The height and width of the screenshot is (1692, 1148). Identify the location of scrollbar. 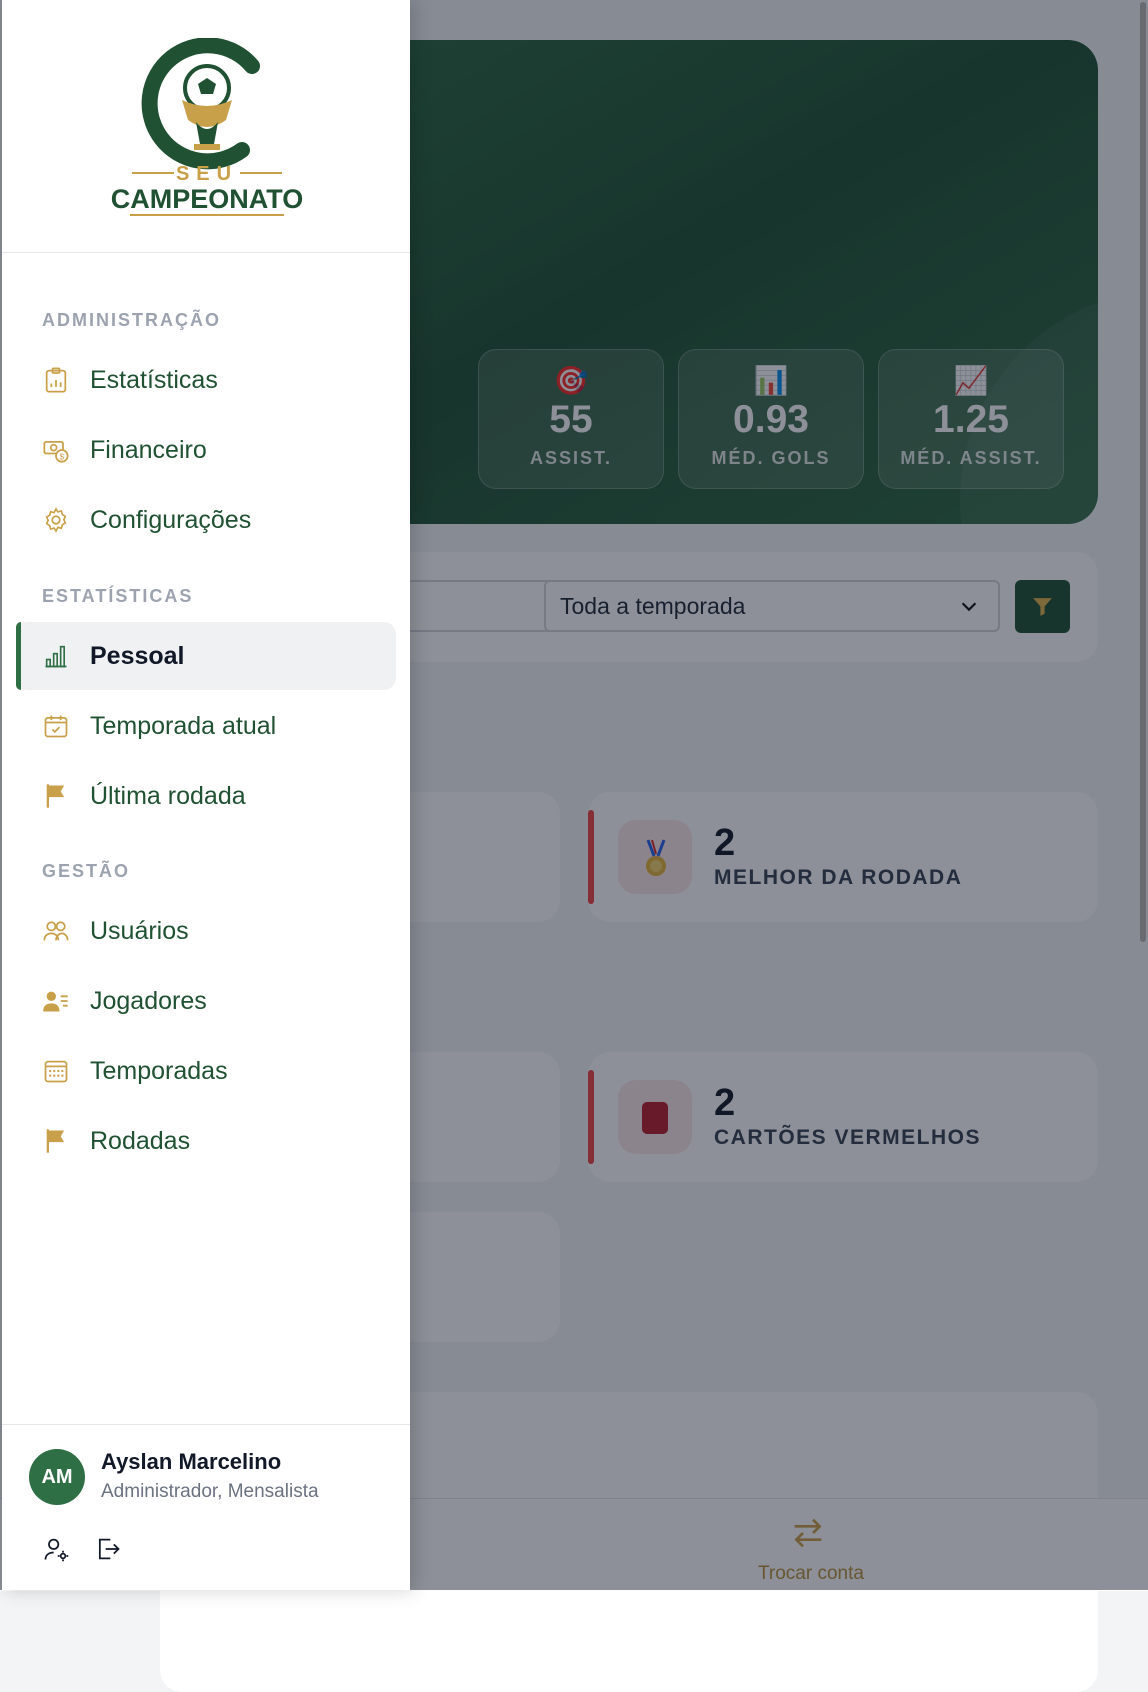
(1143, 472).